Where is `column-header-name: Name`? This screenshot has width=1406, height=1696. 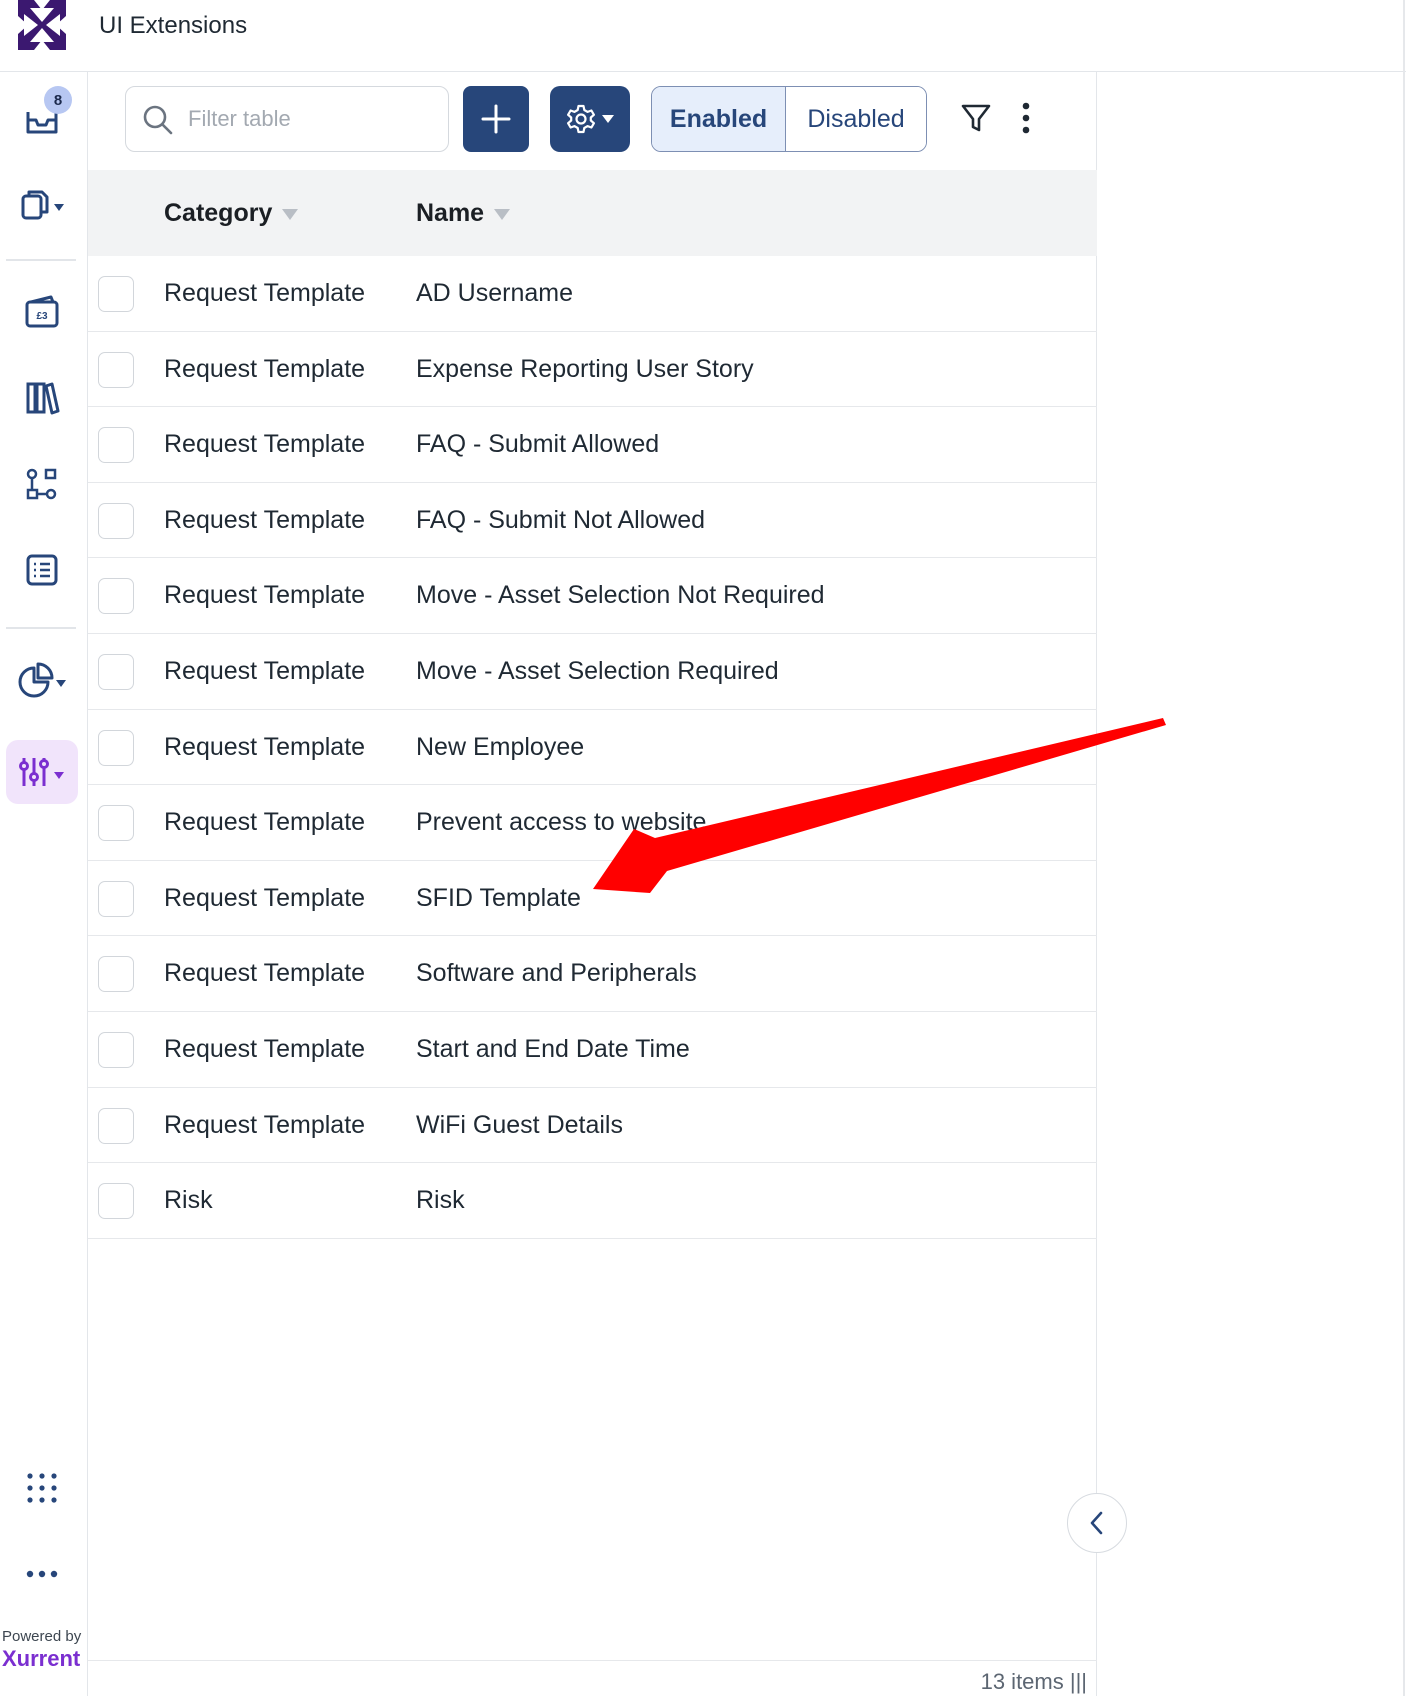 column-header-name: Name is located at coordinates (463, 213).